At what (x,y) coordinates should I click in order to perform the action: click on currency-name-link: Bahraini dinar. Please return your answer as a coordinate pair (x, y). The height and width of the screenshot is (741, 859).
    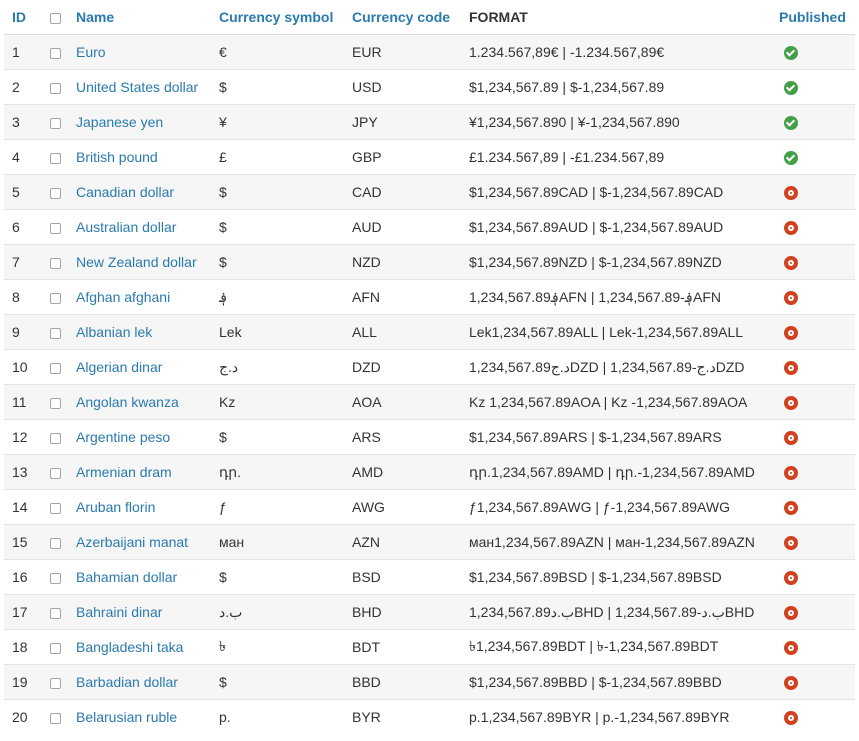
    Looking at the image, I should click on (119, 612).